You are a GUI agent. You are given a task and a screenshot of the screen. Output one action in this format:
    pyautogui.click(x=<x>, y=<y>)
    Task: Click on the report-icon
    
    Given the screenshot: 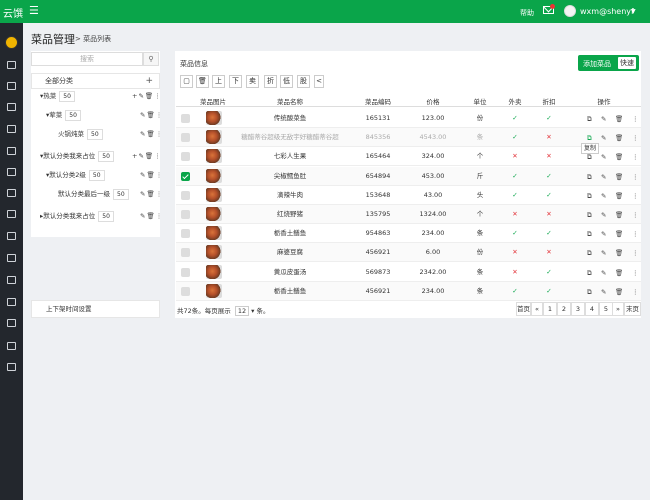 What is the action you would take?
    pyautogui.click(x=11, y=302)
    